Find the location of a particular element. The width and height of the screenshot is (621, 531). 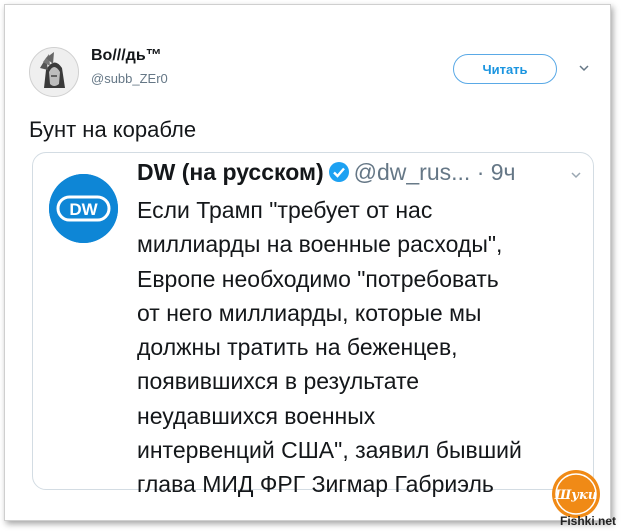

quoted-text-line: Европе необходимо "потребовать is located at coordinates (318, 278).